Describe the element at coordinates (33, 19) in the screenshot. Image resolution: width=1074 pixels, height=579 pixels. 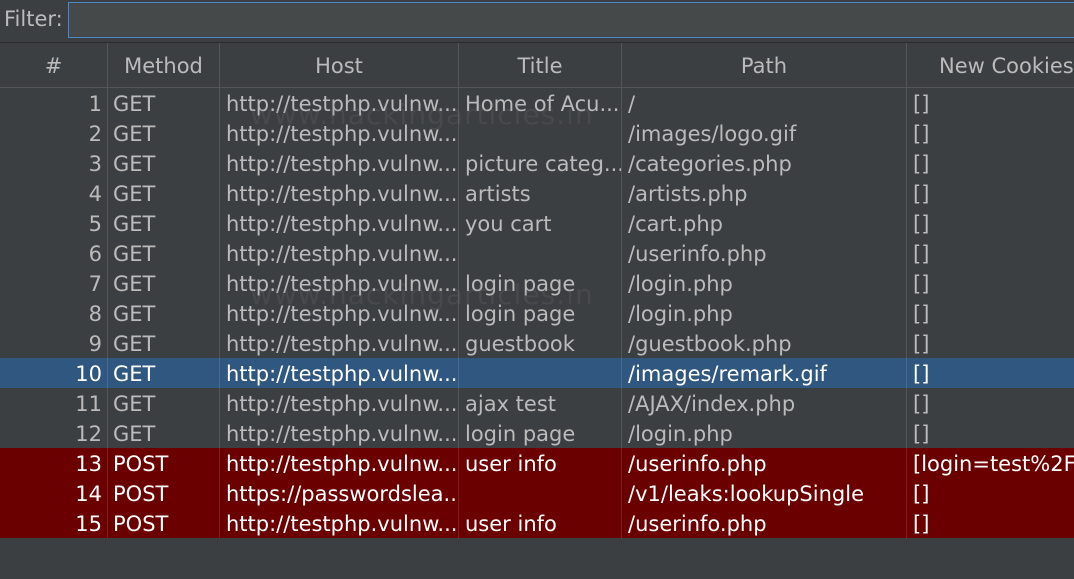
I see `filter-label: Filter:` at that location.